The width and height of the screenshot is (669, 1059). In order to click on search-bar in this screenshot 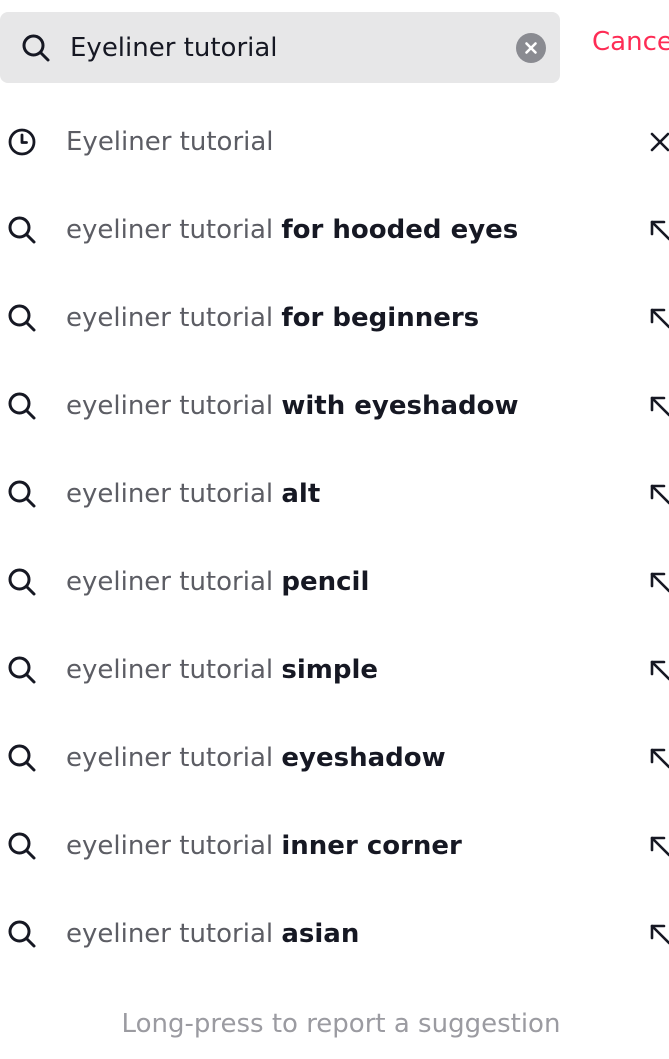, I will do `click(280, 47)`.